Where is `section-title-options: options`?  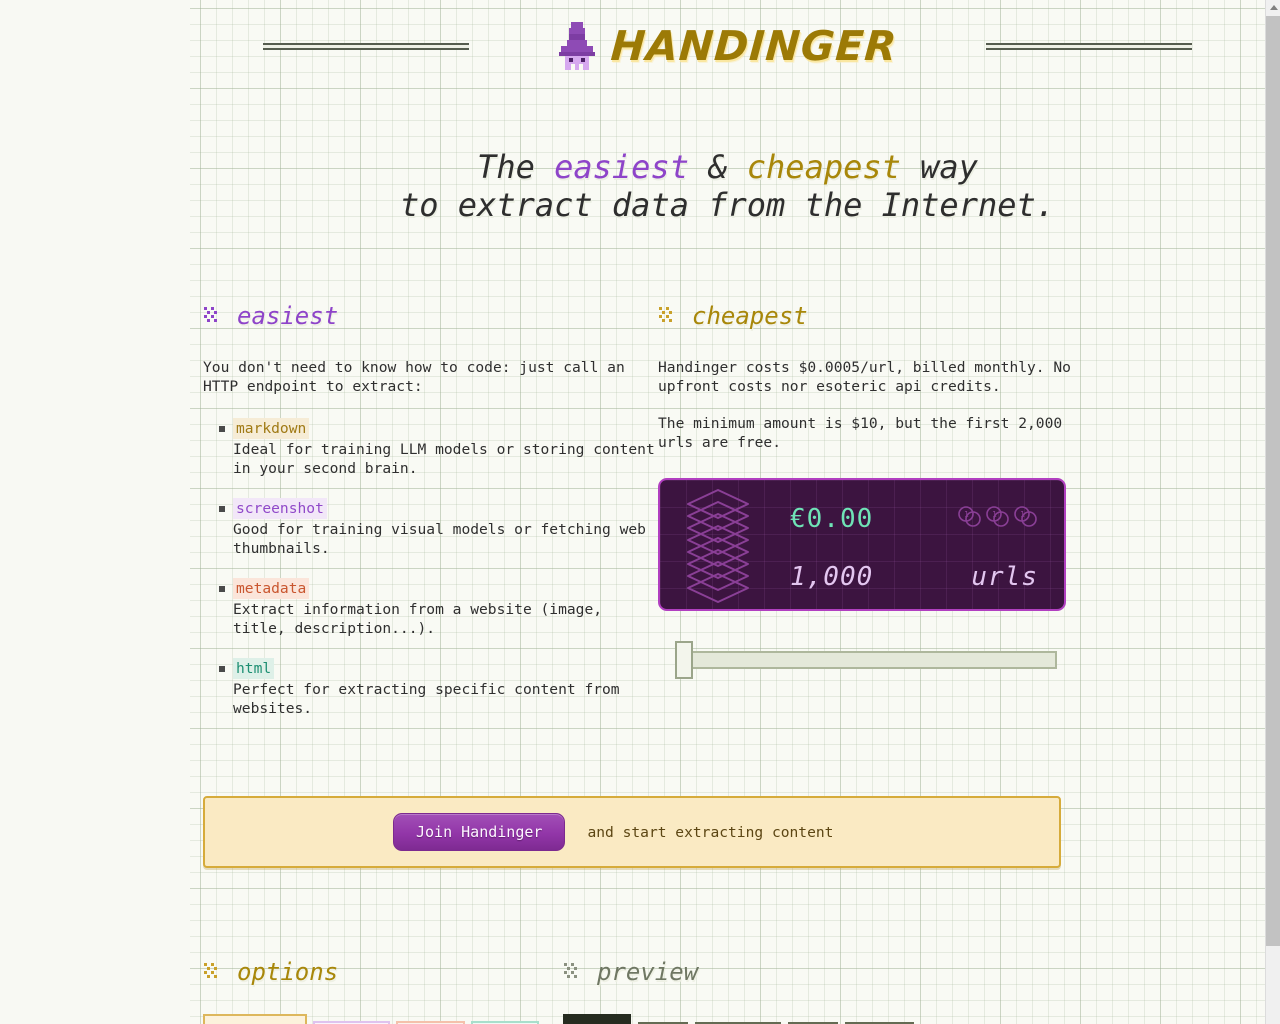 section-title-options: options is located at coordinates (288, 972).